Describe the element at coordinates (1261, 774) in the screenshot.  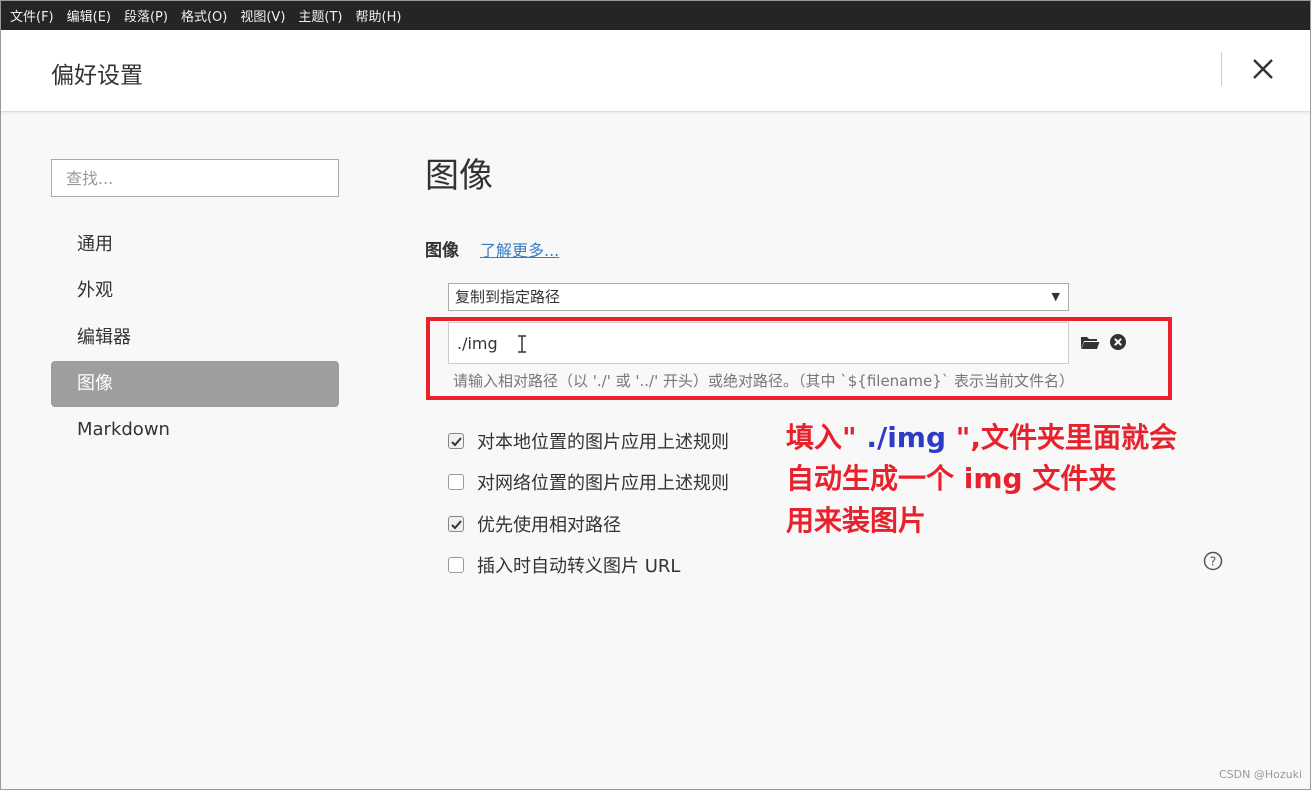
I see `watermark: CSDN @Hozuki` at that location.